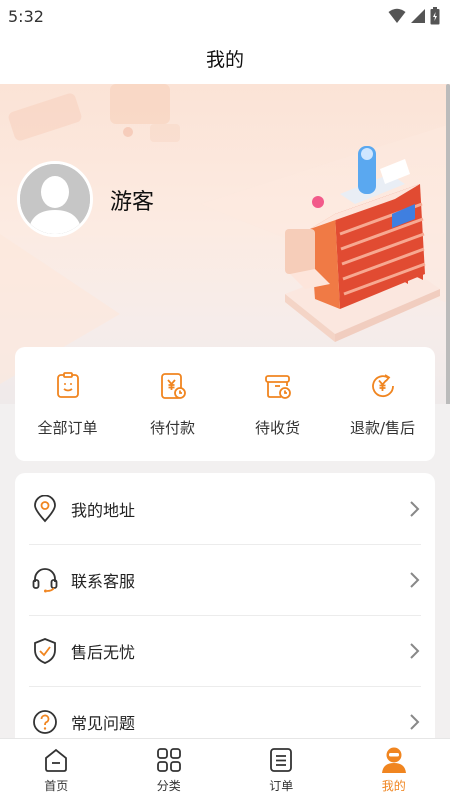 The width and height of the screenshot is (450, 800). Describe the element at coordinates (103, 510) in the screenshot. I see `menu-label-address: 我的地址` at that location.